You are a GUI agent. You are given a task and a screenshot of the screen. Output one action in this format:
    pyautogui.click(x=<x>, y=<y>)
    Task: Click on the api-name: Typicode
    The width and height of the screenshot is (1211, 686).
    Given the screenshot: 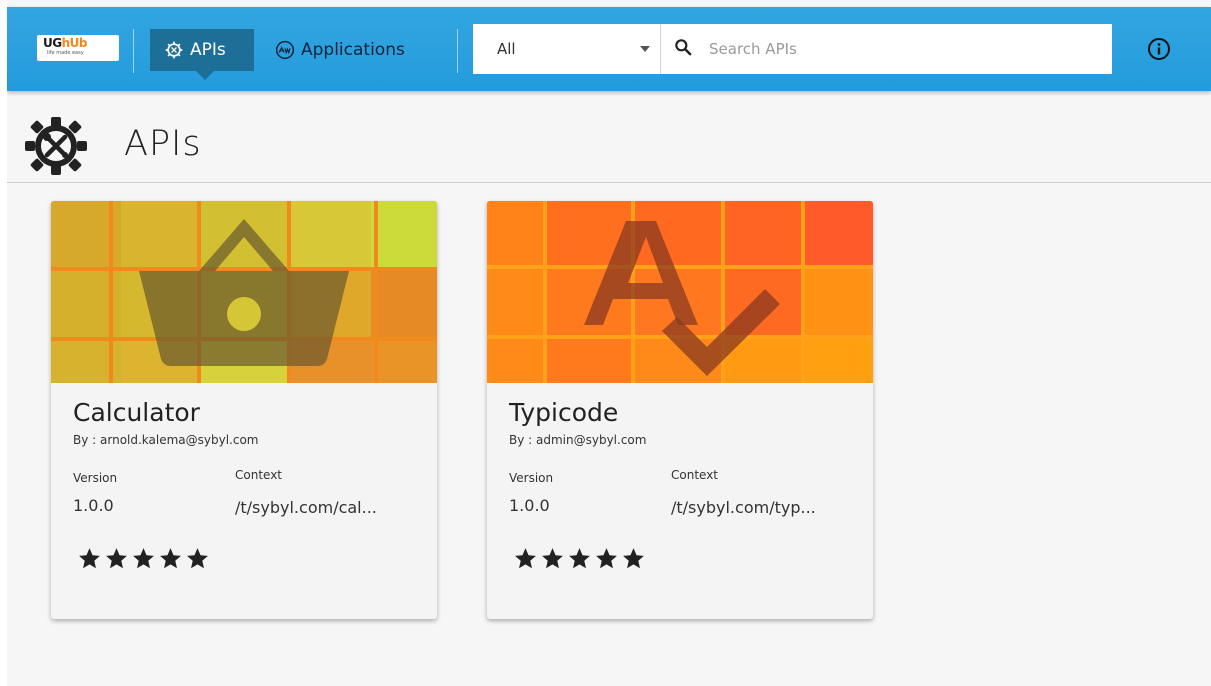 What is the action you would take?
    pyautogui.click(x=563, y=412)
    